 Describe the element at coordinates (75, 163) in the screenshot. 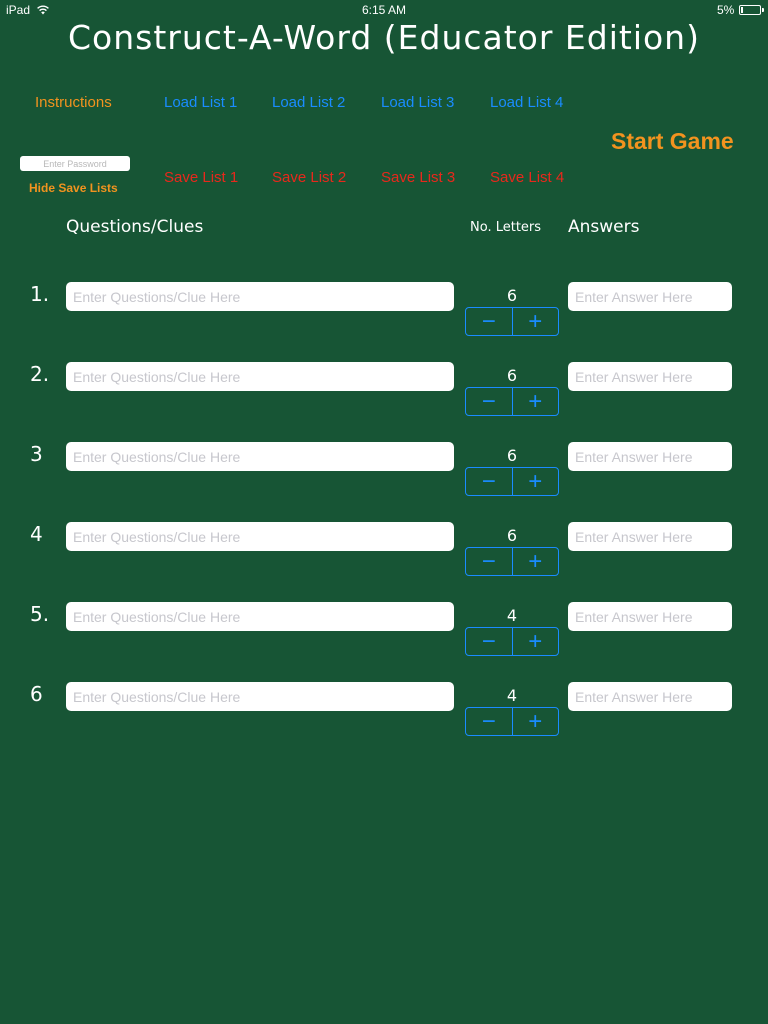

I see `password-input` at that location.